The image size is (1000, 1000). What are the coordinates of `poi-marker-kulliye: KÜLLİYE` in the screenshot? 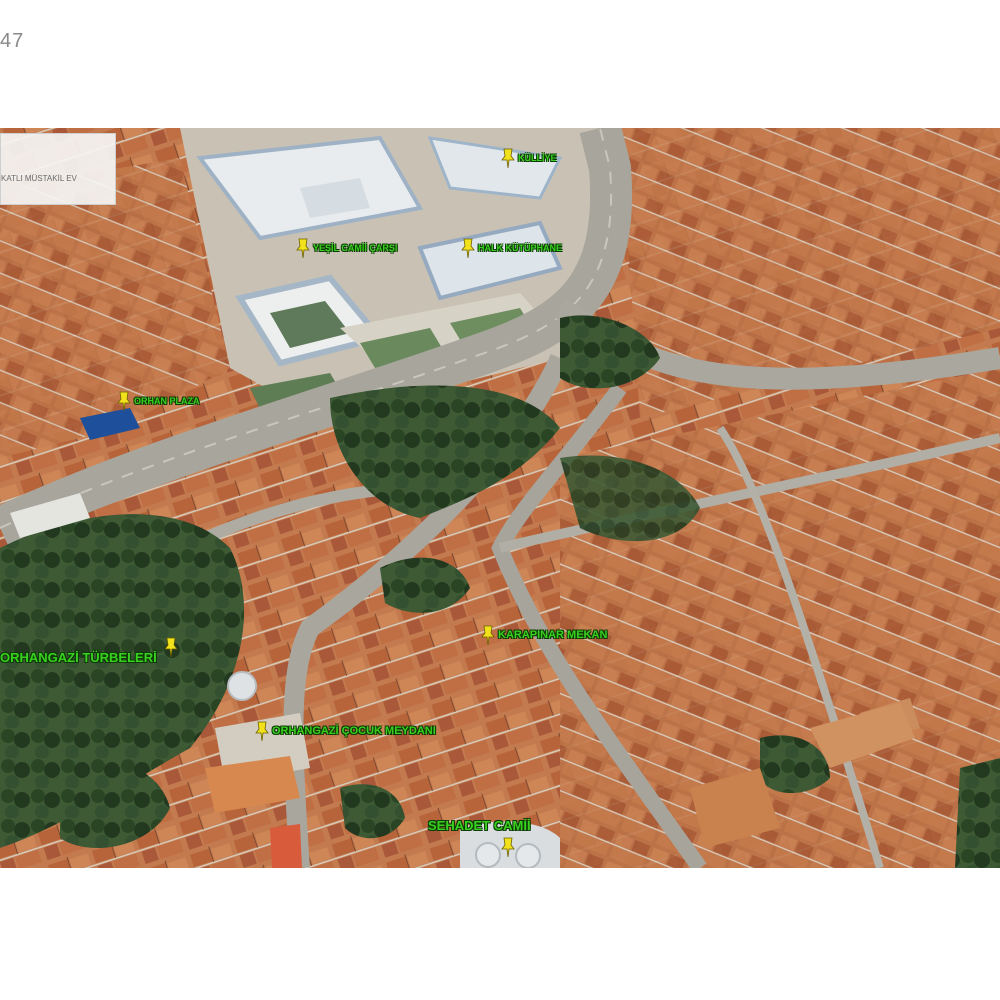 It's located at (528, 158).